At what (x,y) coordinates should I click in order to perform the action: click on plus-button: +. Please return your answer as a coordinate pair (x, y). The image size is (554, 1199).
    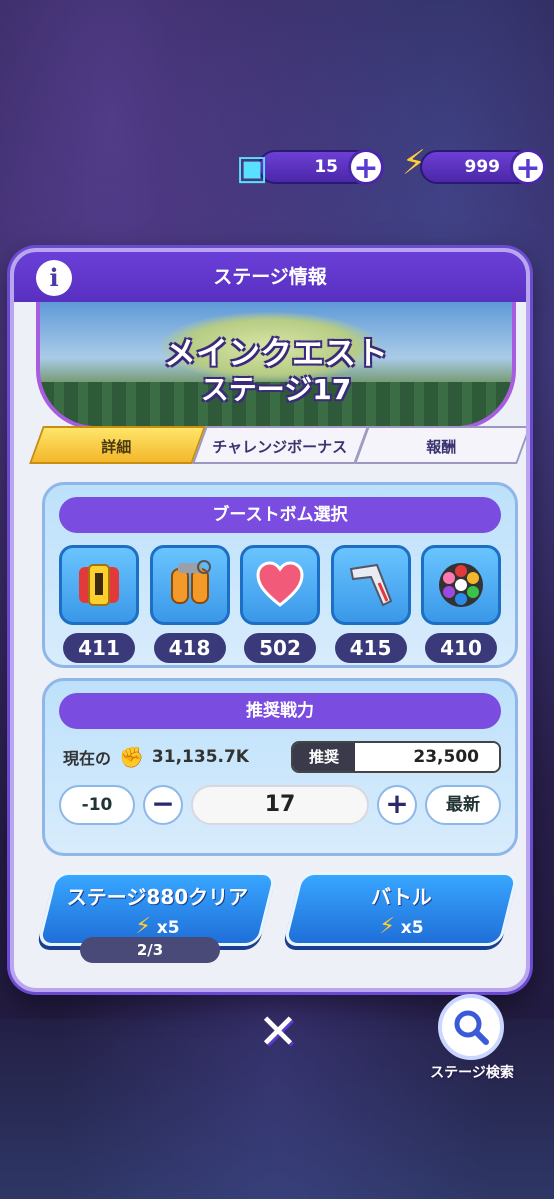
    Looking at the image, I should click on (397, 805).